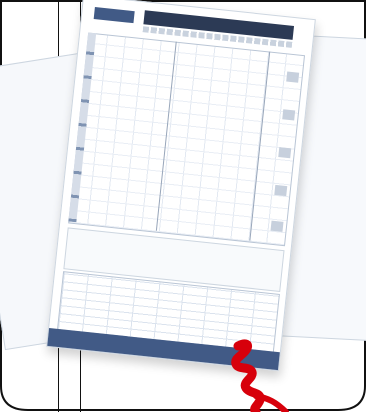 Image resolution: width=366 pixels, height=412 pixels. I want to click on document-logo, so click(114, 15).